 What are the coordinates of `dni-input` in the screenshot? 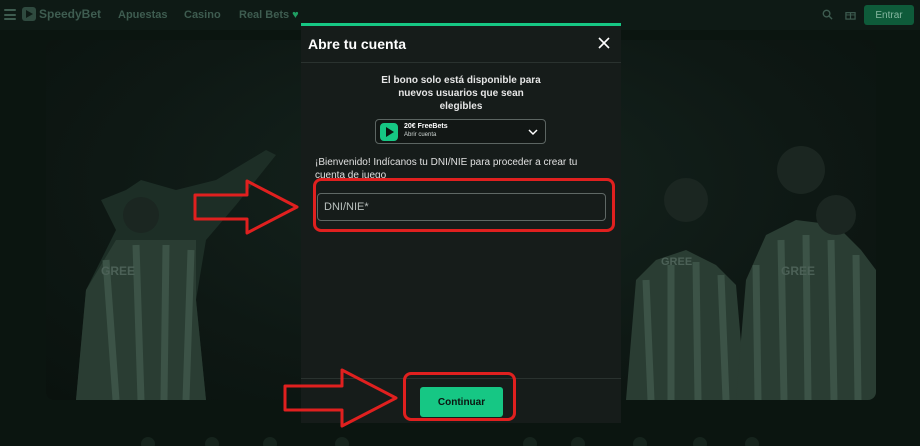 It's located at (461, 207).